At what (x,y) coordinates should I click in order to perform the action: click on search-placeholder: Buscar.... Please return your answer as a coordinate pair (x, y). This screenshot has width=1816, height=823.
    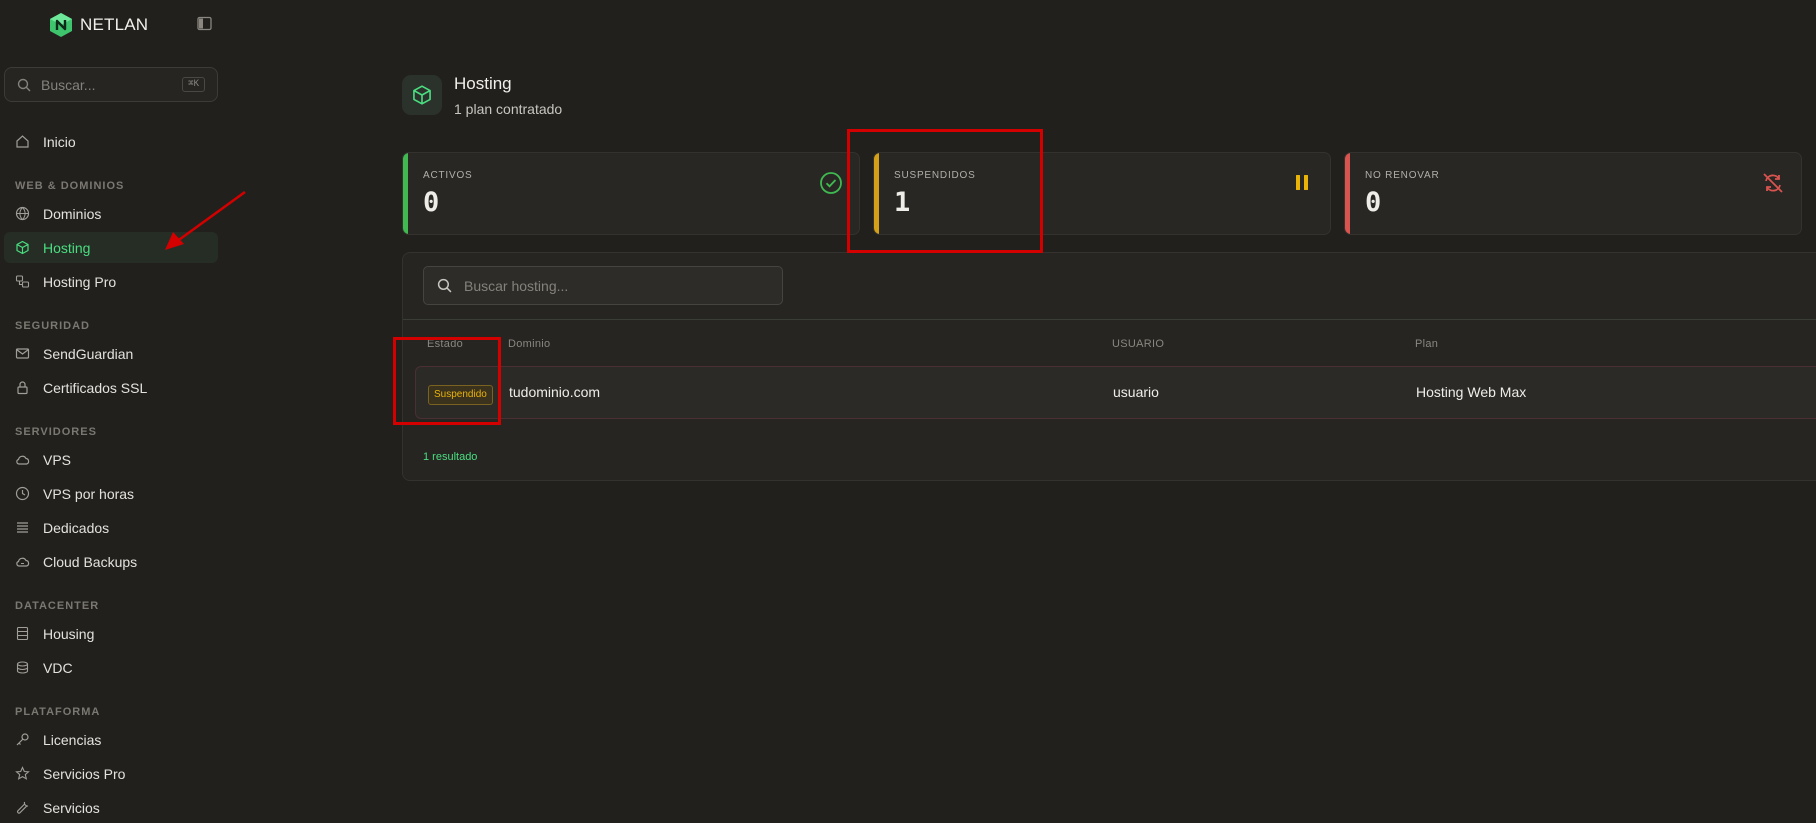
    Looking at the image, I should click on (68, 84).